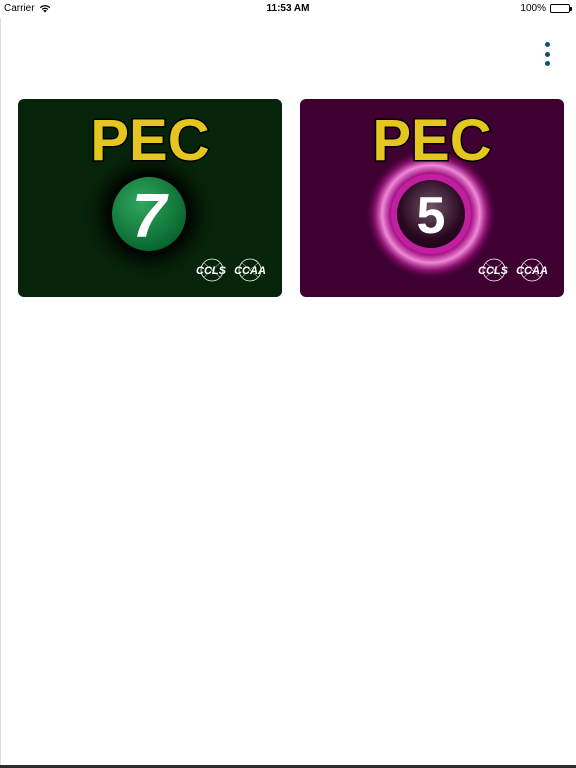 This screenshot has height=768, width=576. Describe the element at coordinates (150, 216) in the screenshot. I see `card-number: 7` at that location.